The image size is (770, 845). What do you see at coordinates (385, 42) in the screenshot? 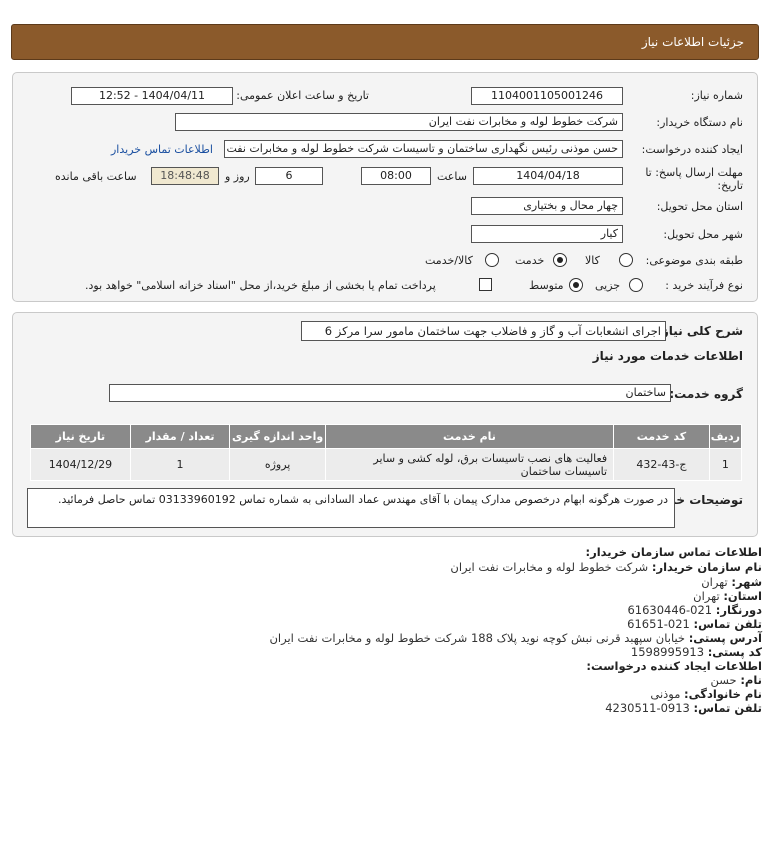
I see `page-header: جزئیات اطلاعات نیاز` at bounding box center [385, 42].